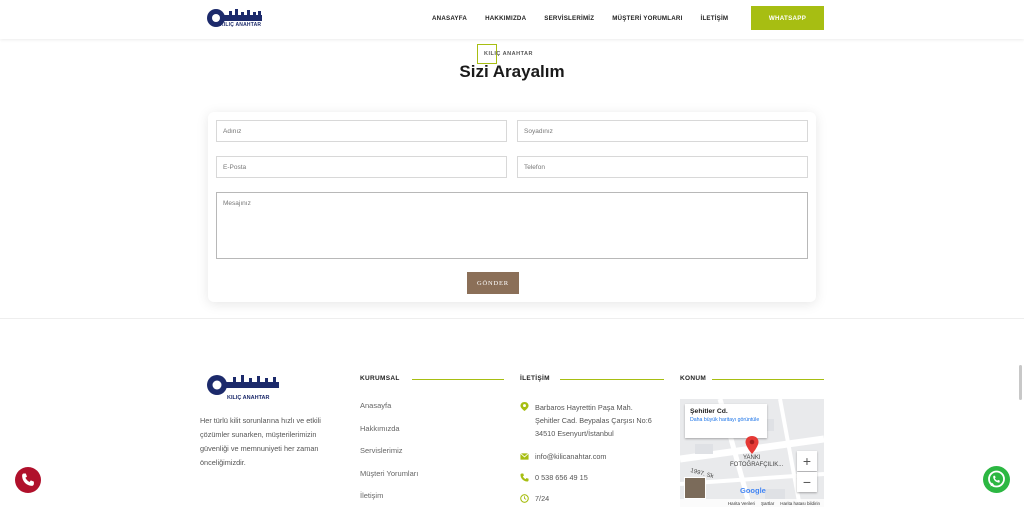 This screenshot has height=507, width=1024. What do you see at coordinates (1020, 382) in the screenshot?
I see `page-scrollbar` at bounding box center [1020, 382].